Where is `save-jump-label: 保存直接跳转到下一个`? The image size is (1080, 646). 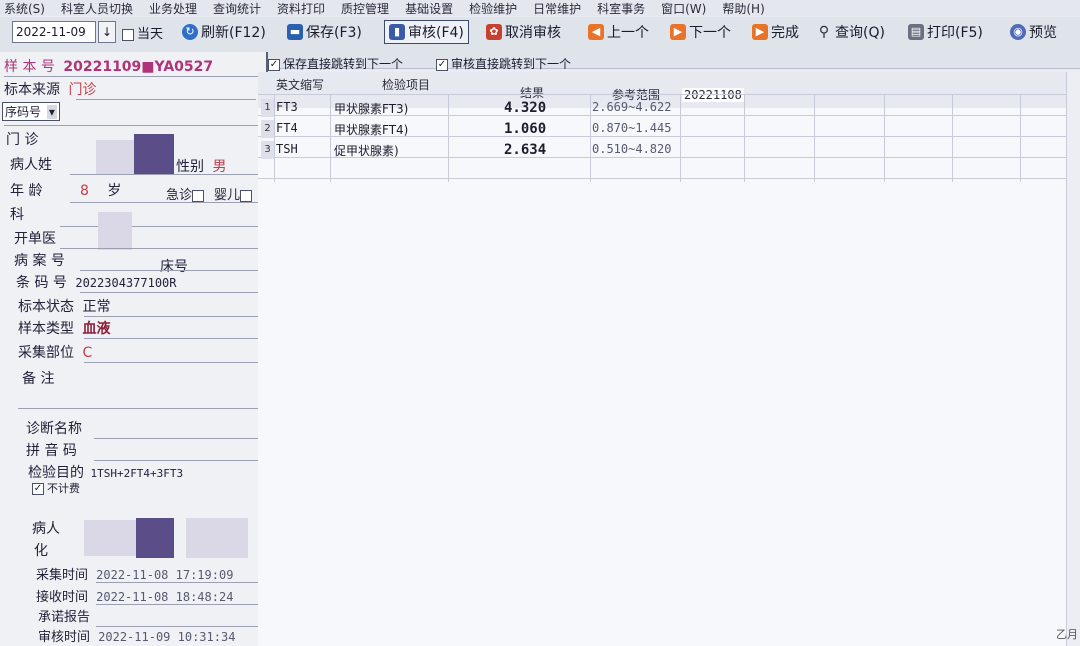 save-jump-label: 保存直接跳转到下一个 is located at coordinates (343, 64).